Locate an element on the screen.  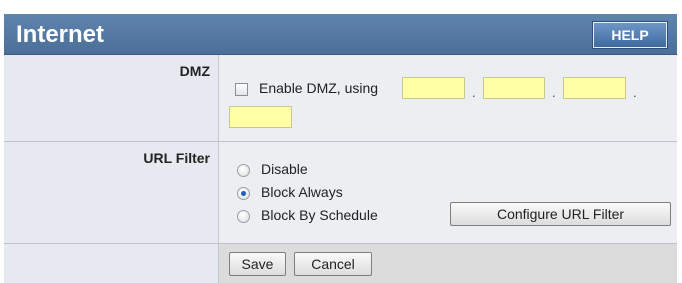
dmz-label: DMZ is located at coordinates (194, 71).